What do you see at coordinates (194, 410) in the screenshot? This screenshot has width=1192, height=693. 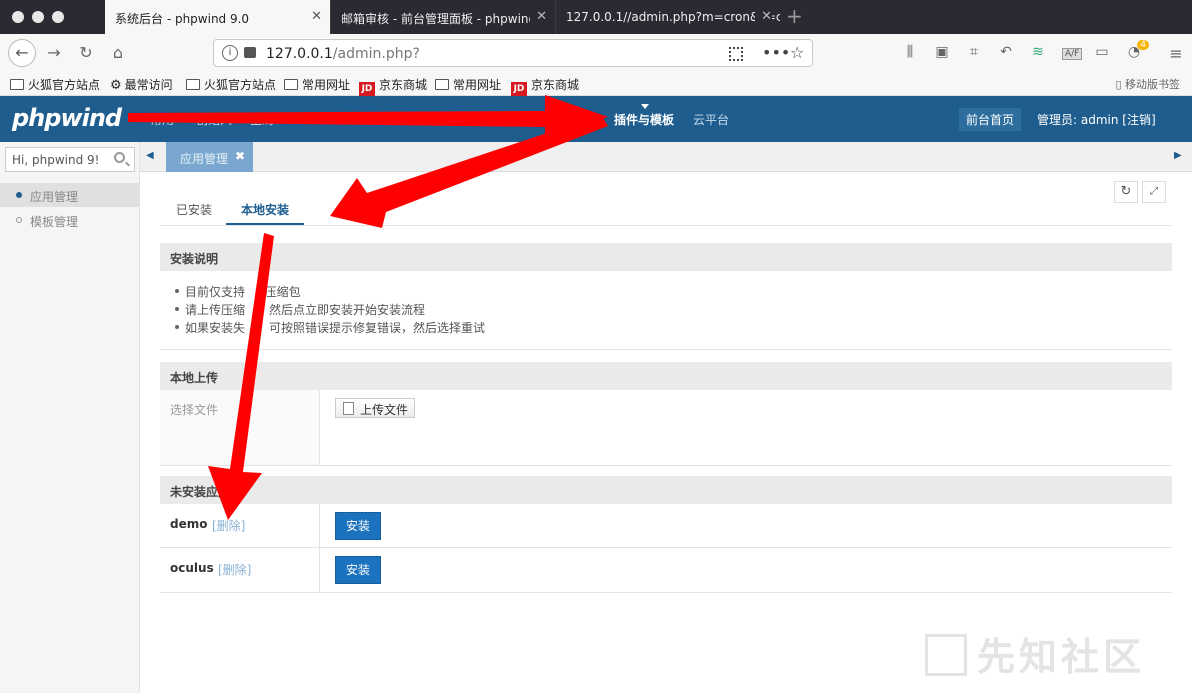 I see `choose-file-label: 选择文件` at bounding box center [194, 410].